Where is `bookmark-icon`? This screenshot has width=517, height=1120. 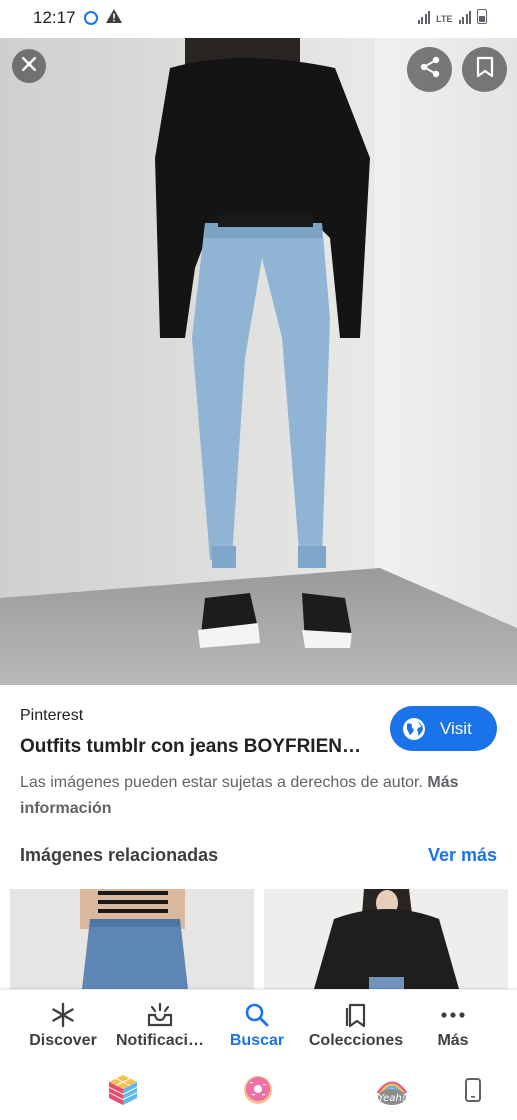 bookmark-icon is located at coordinates (485, 69).